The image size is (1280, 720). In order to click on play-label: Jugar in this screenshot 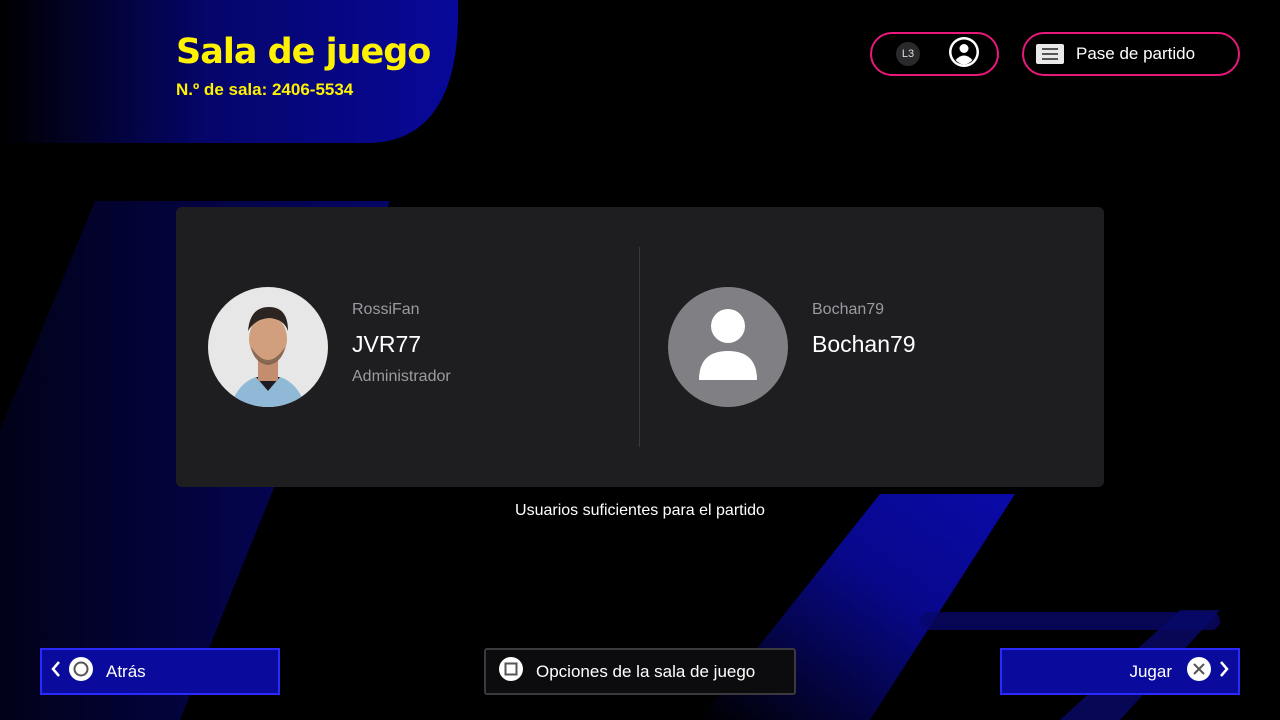, I will do `click(1150, 671)`.